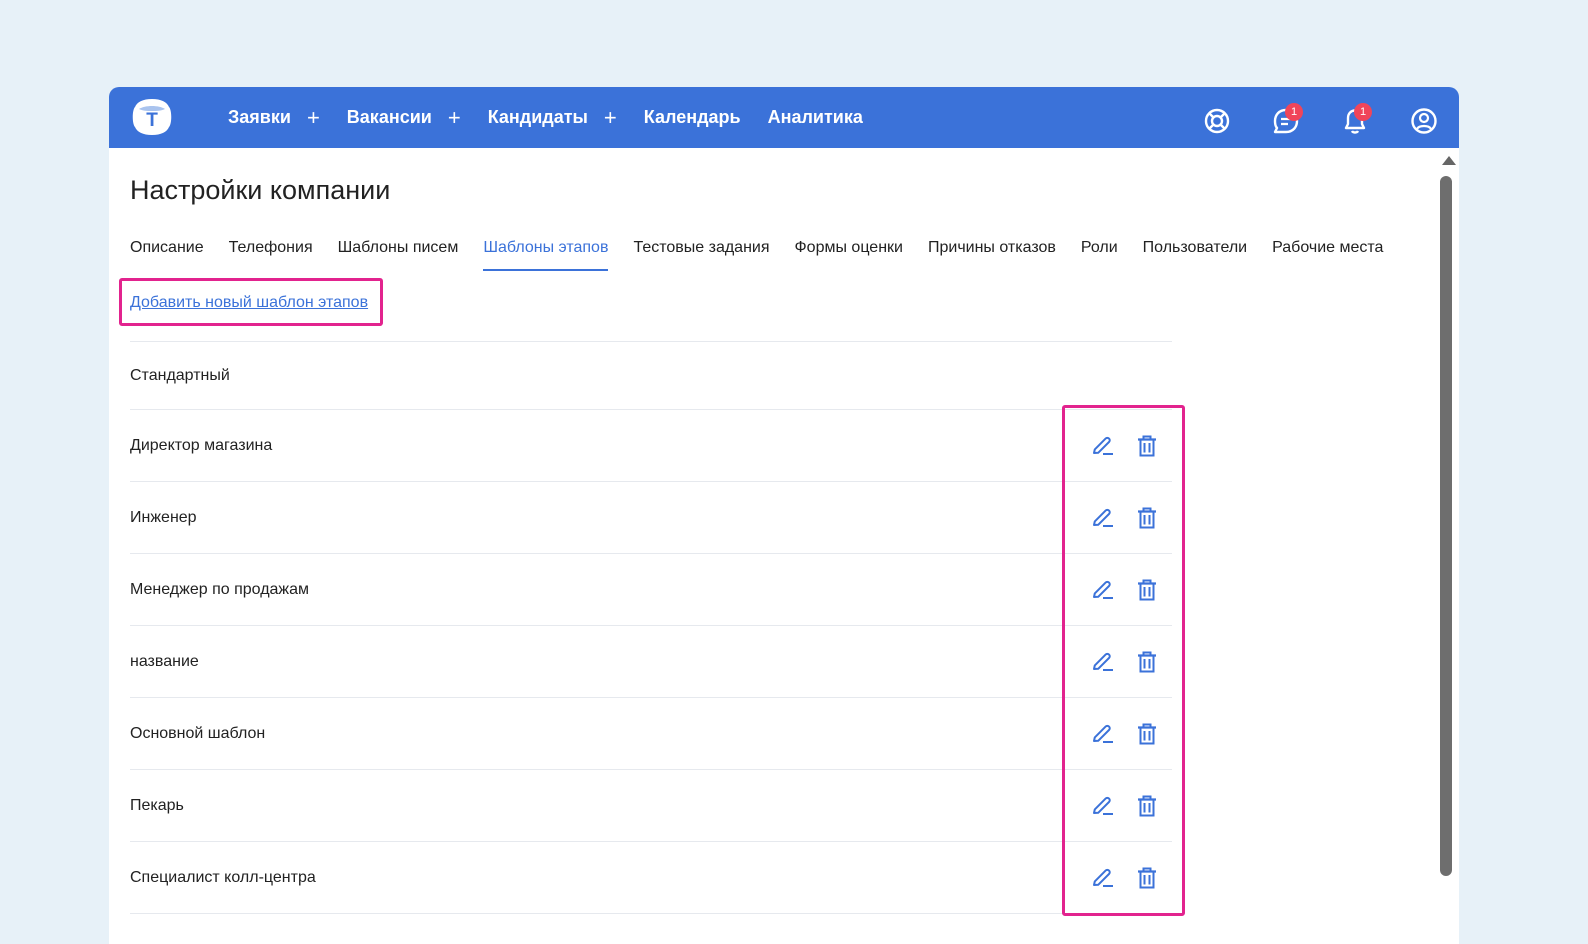 This screenshot has width=1588, height=944. Describe the element at coordinates (389, 117) in the screenshot. I see `nav-label: Вакансии` at that location.